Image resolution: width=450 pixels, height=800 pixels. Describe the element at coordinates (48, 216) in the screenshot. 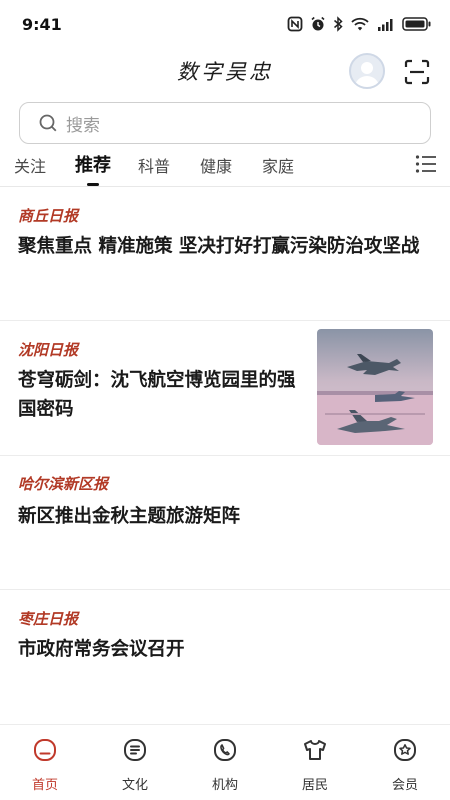

I see `news-source: 商丘日报` at that location.